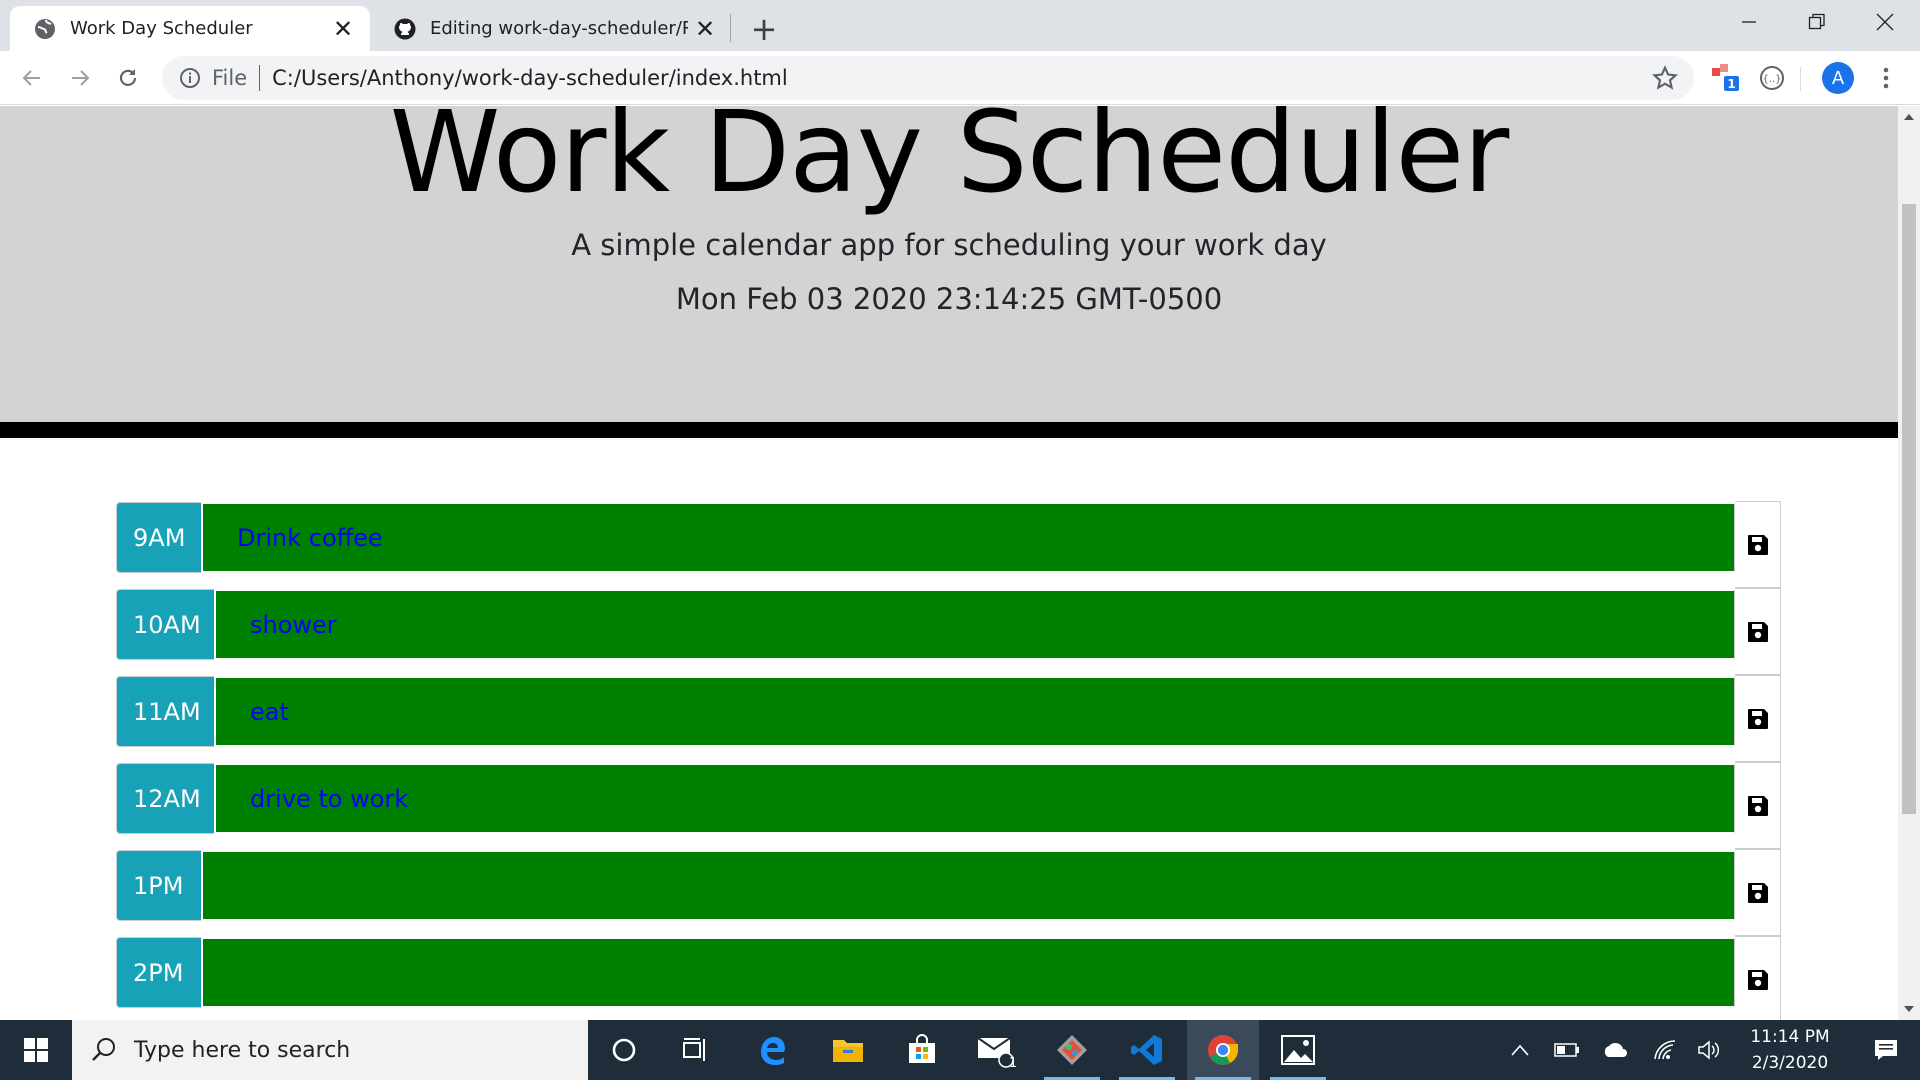 The width and height of the screenshot is (1920, 1080). I want to click on hour-label: 10AM, so click(165, 624).